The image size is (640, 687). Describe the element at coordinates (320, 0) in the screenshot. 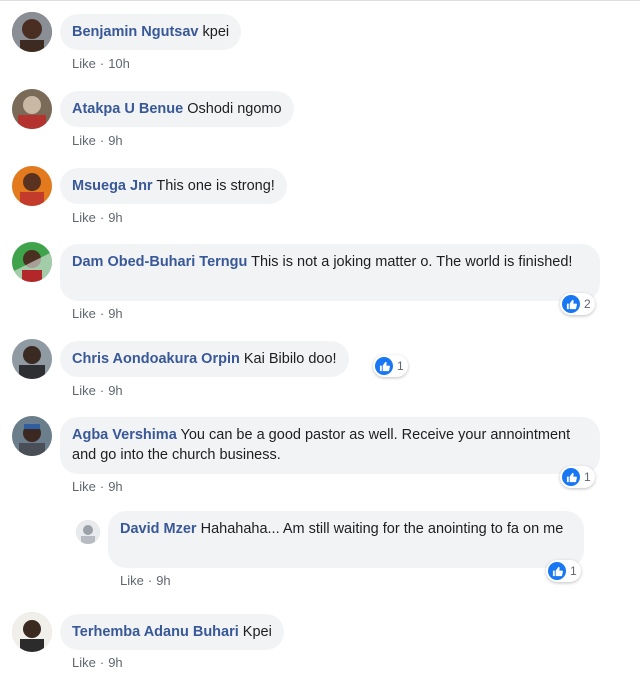

I see `top-divider` at that location.